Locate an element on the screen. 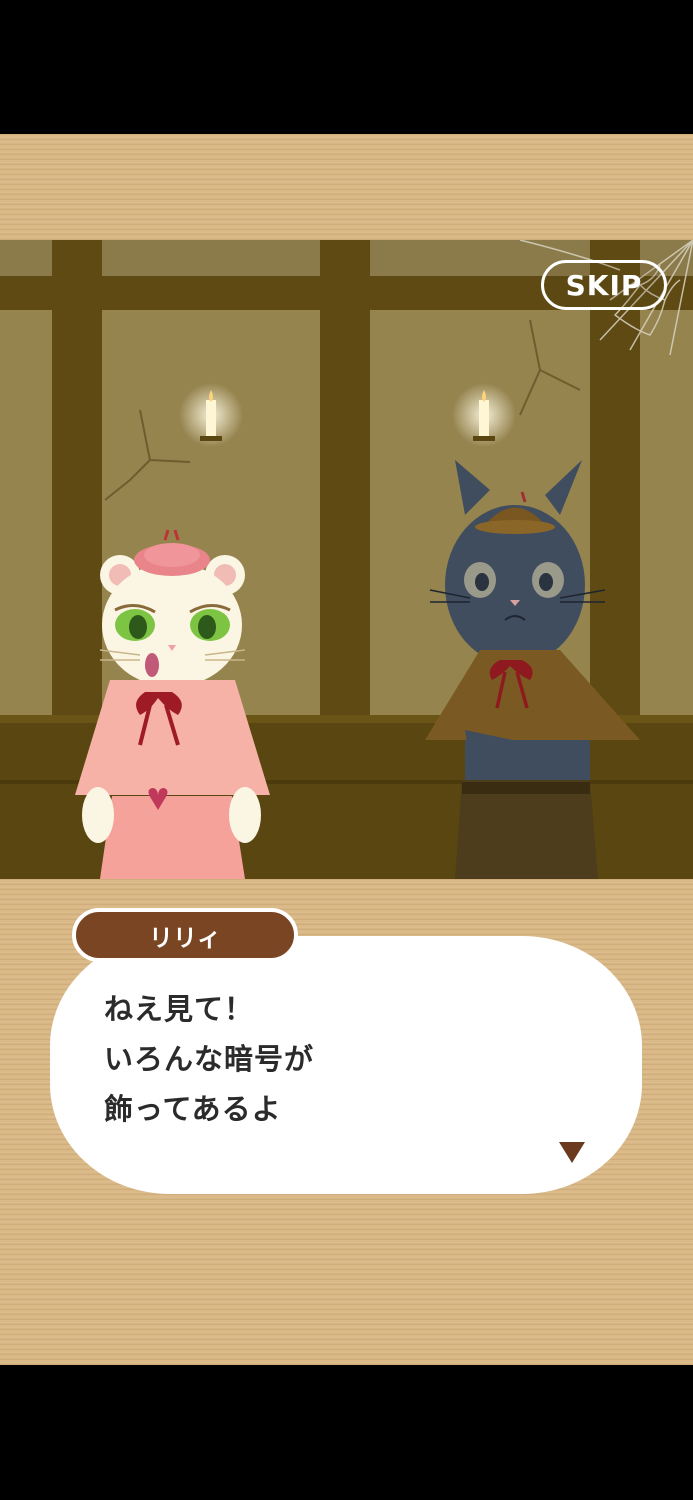  lily-character is located at coordinates (172, 704).